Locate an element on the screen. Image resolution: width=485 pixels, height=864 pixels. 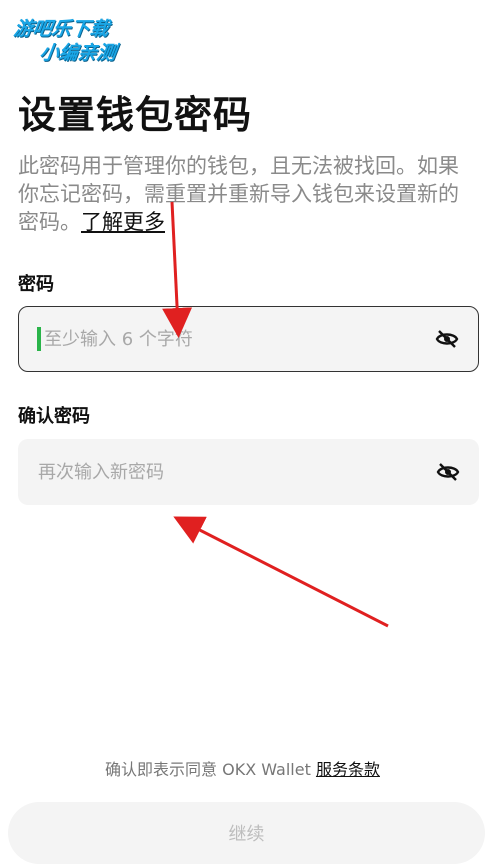
confirm-password-label: 确认密码 is located at coordinates (54, 416).